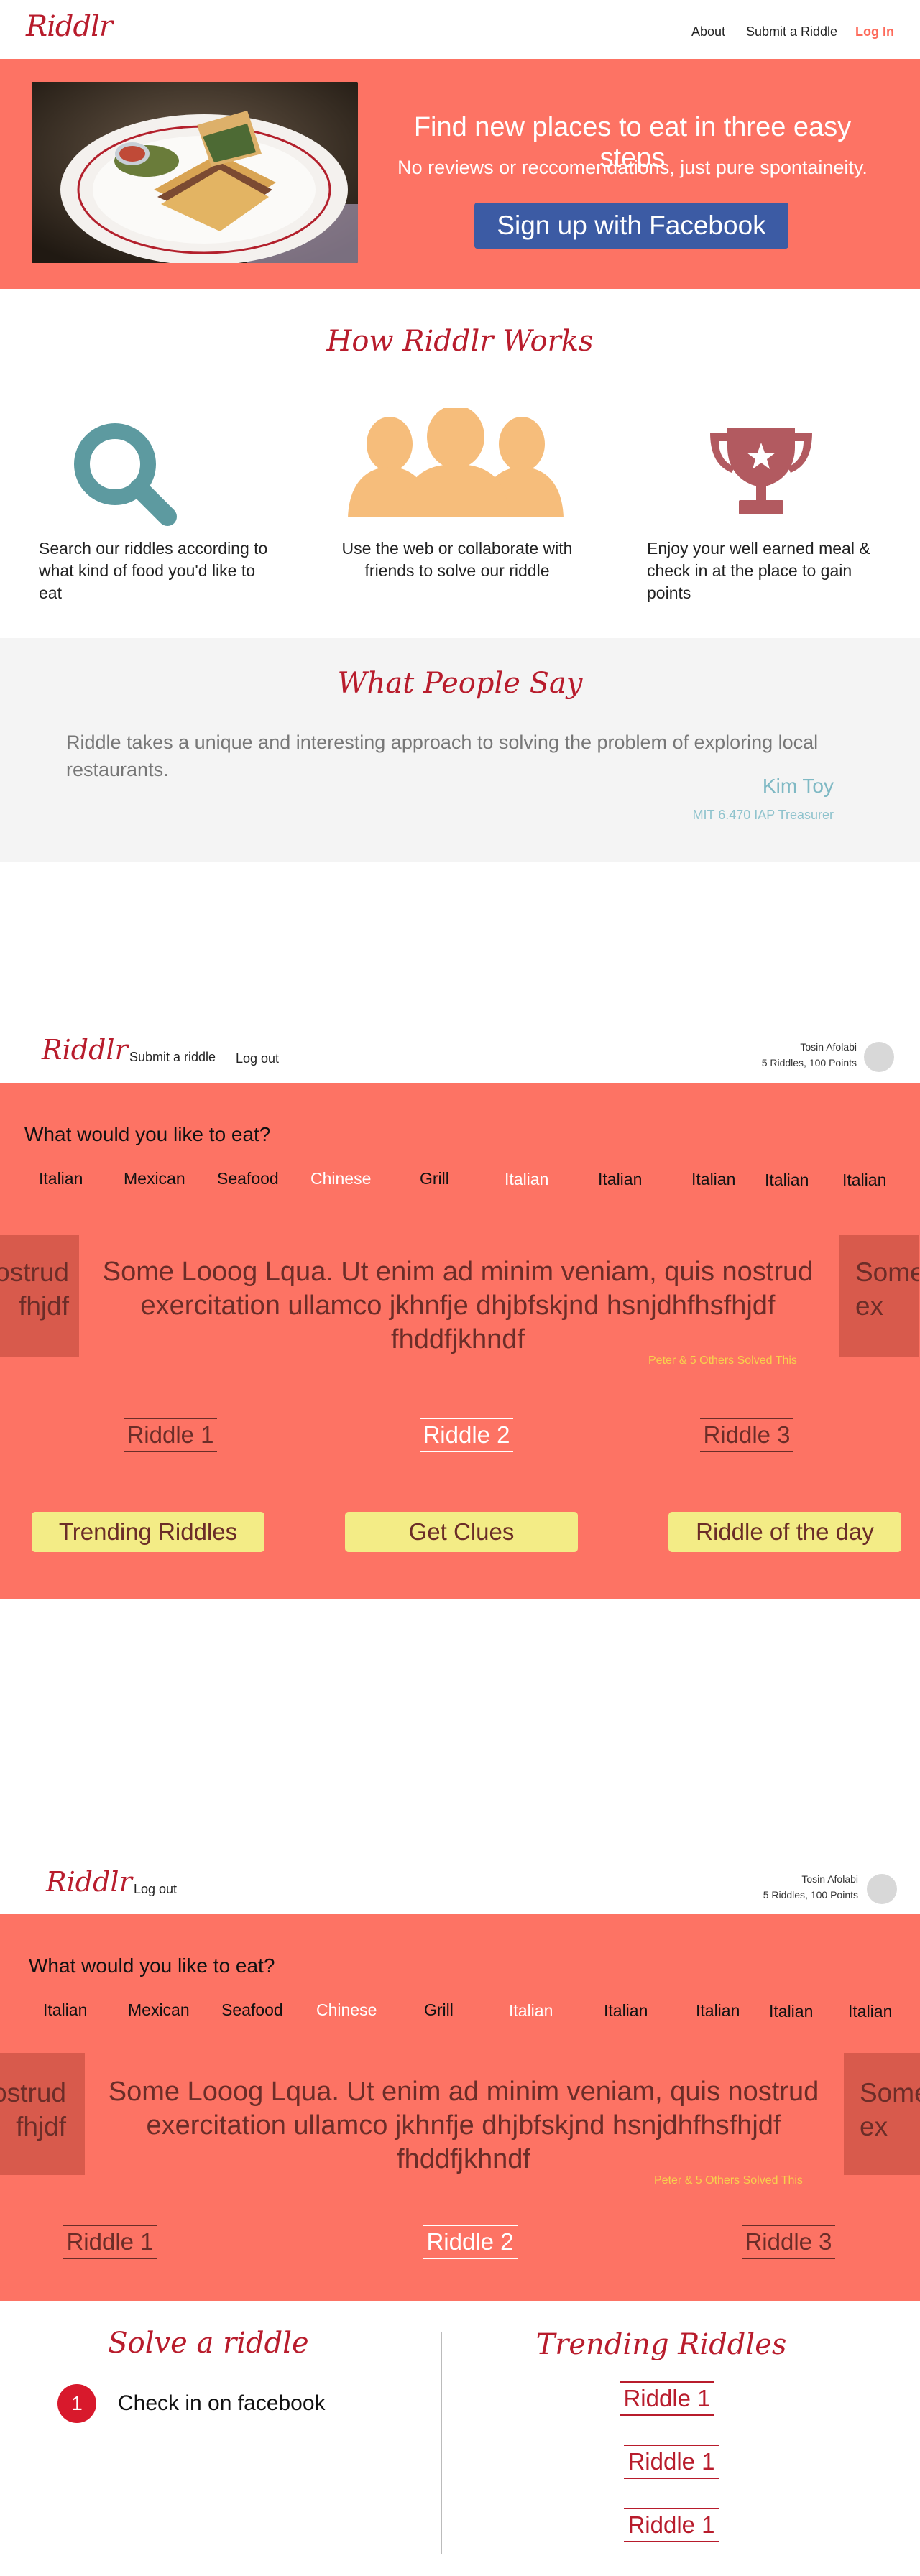 The image size is (920, 2576). Describe the element at coordinates (461, 1532) in the screenshot. I see `get-clues-button: Get Clues` at that location.